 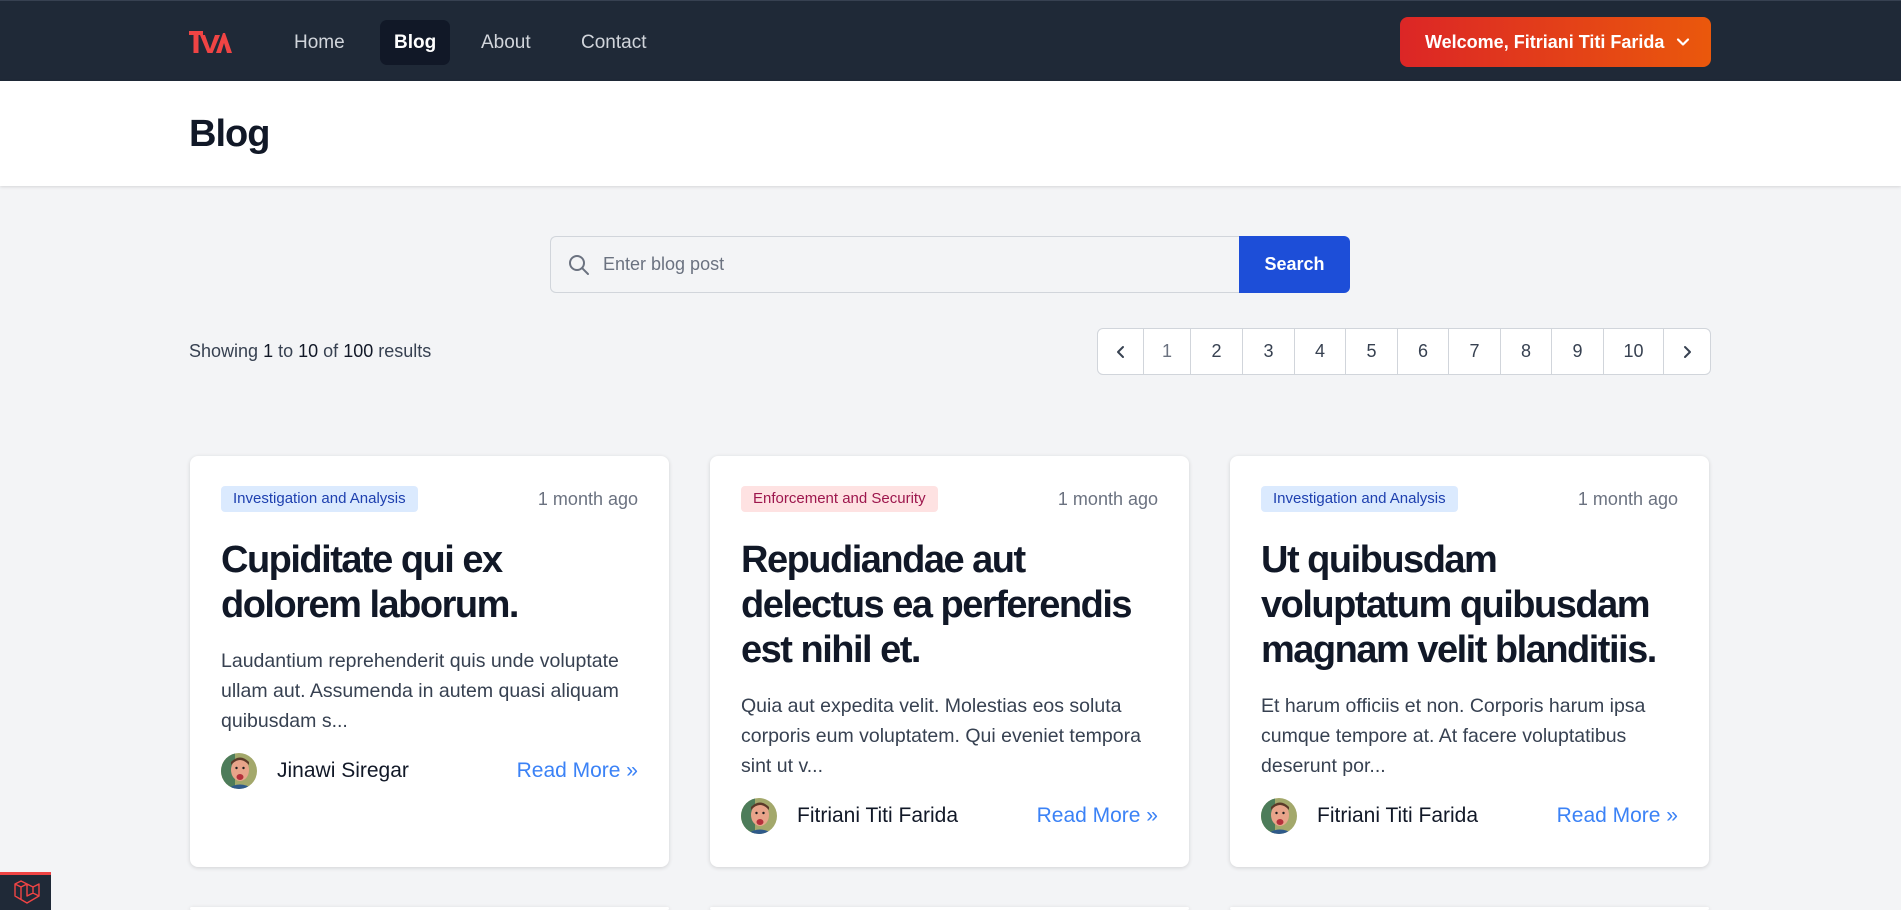 I want to click on nav-home: Home, so click(x=319, y=42).